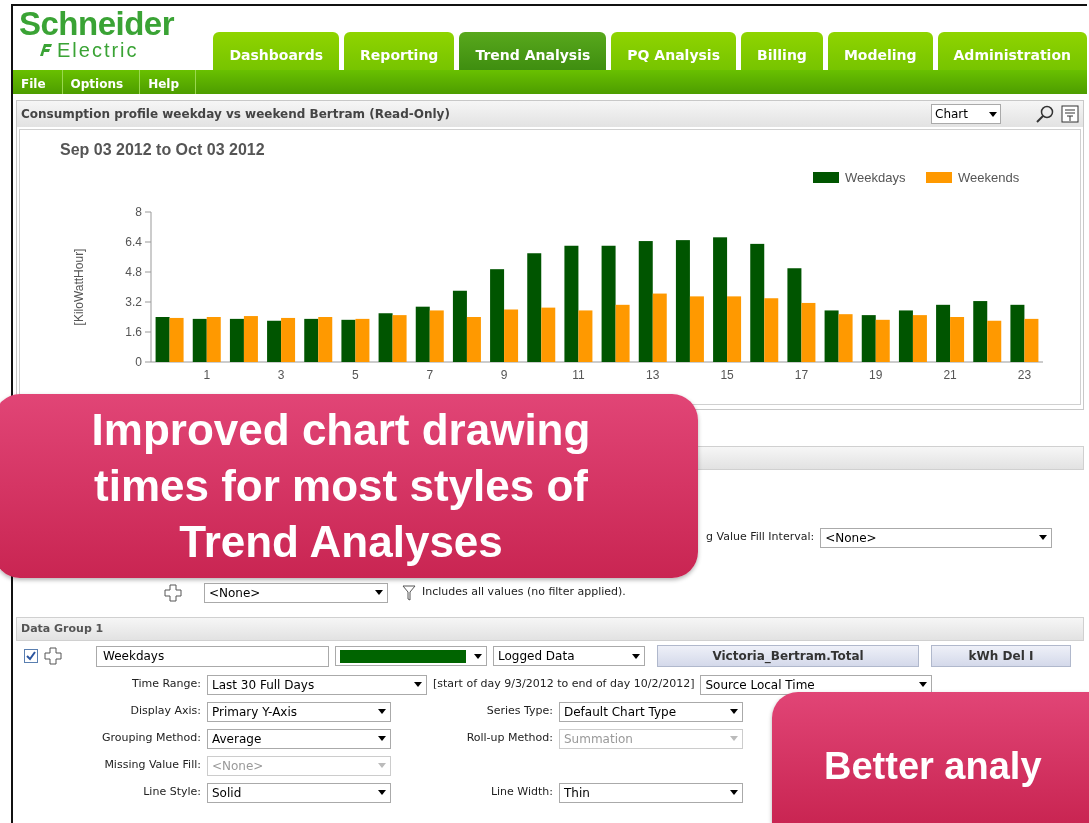 This screenshot has width=1089, height=823. I want to click on field-label: g Value Fill Interval:, so click(760, 537).